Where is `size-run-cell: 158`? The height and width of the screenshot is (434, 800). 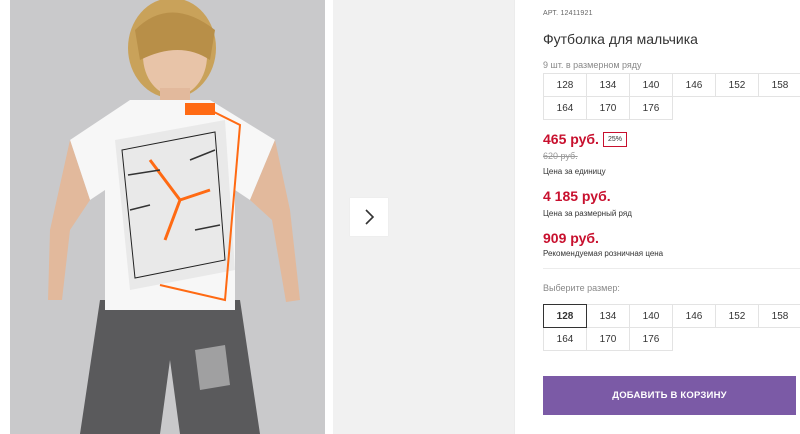 size-run-cell: 158 is located at coordinates (779, 85).